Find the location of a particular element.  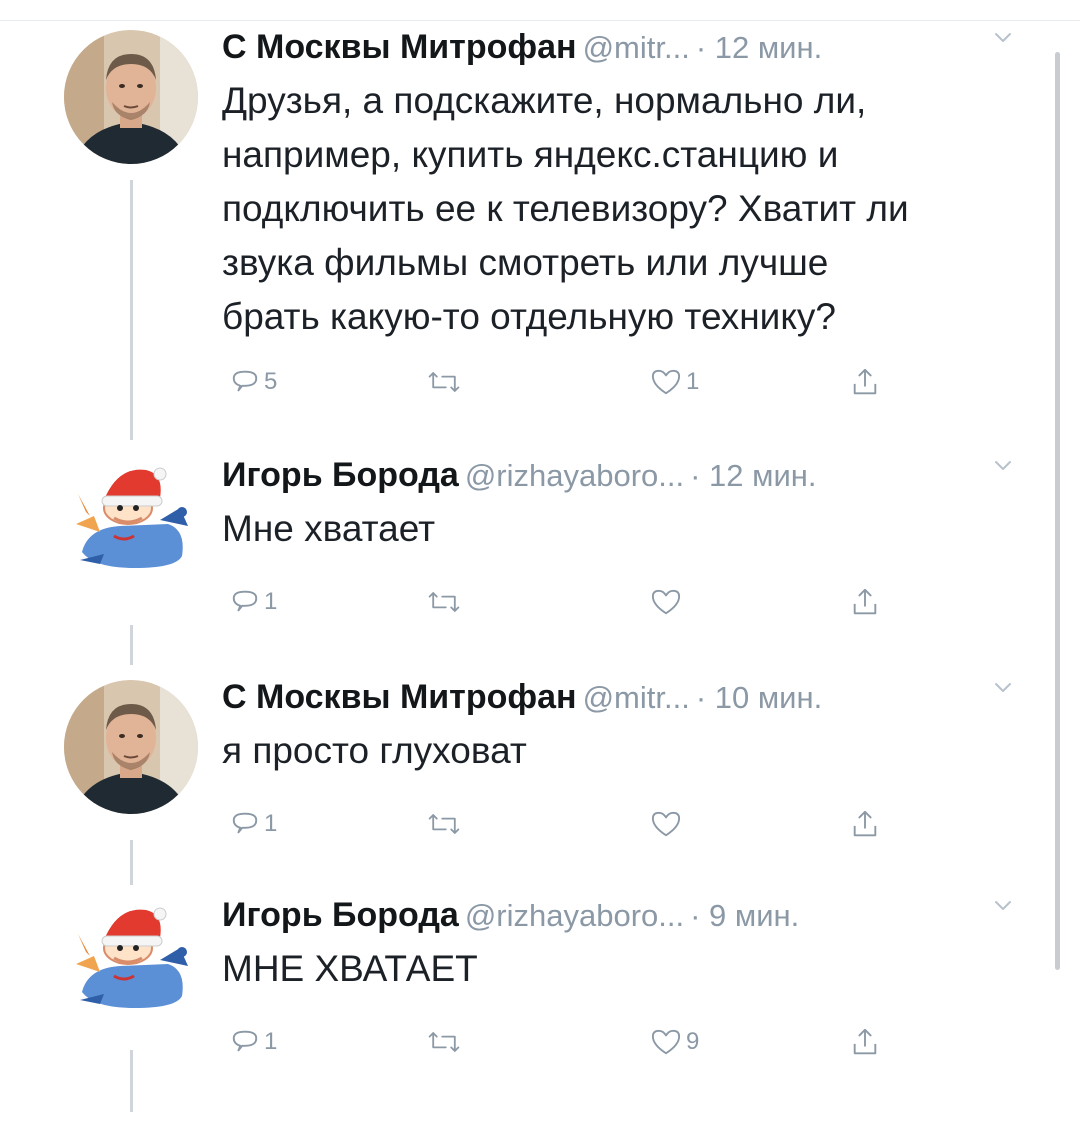

tweet-text-line: Мне хватает is located at coordinates (329, 528).